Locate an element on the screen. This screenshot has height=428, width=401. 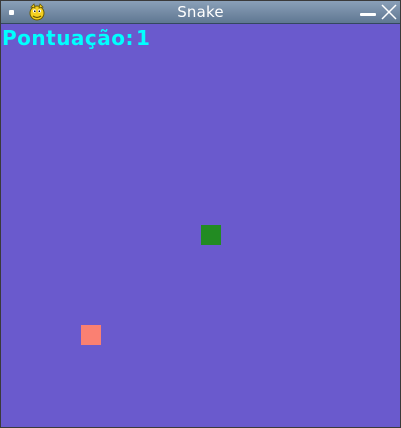
title-bar: Snake is located at coordinates (200, 12).